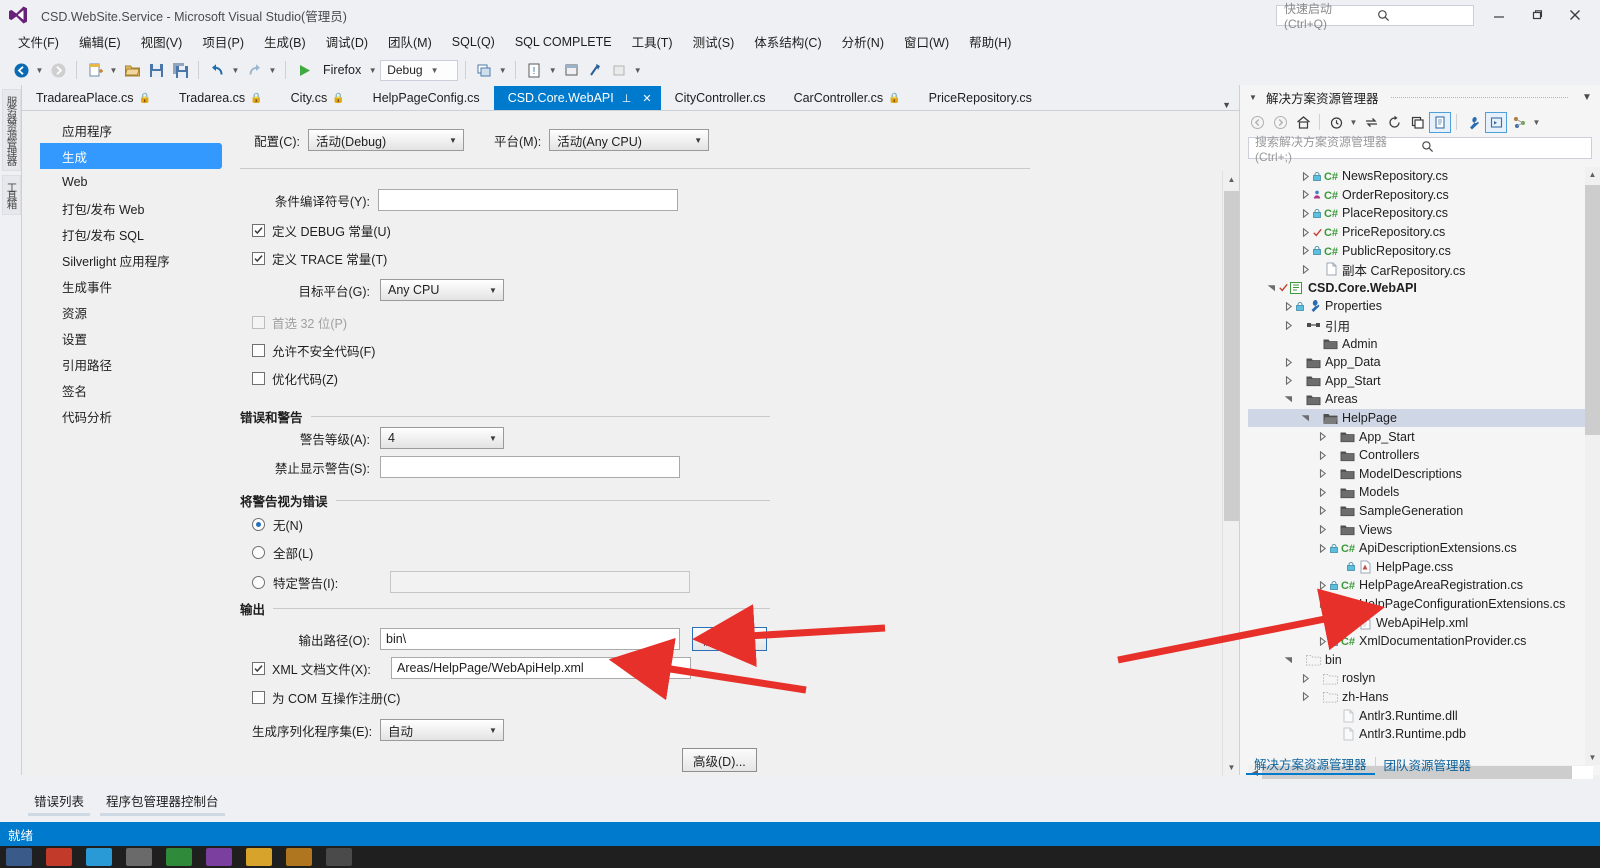 The width and height of the screenshot is (1600, 868). What do you see at coordinates (426, 98) in the screenshot?
I see `document-tab-helppageconfig: HelpPageConfig.cs` at bounding box center [426, 98].